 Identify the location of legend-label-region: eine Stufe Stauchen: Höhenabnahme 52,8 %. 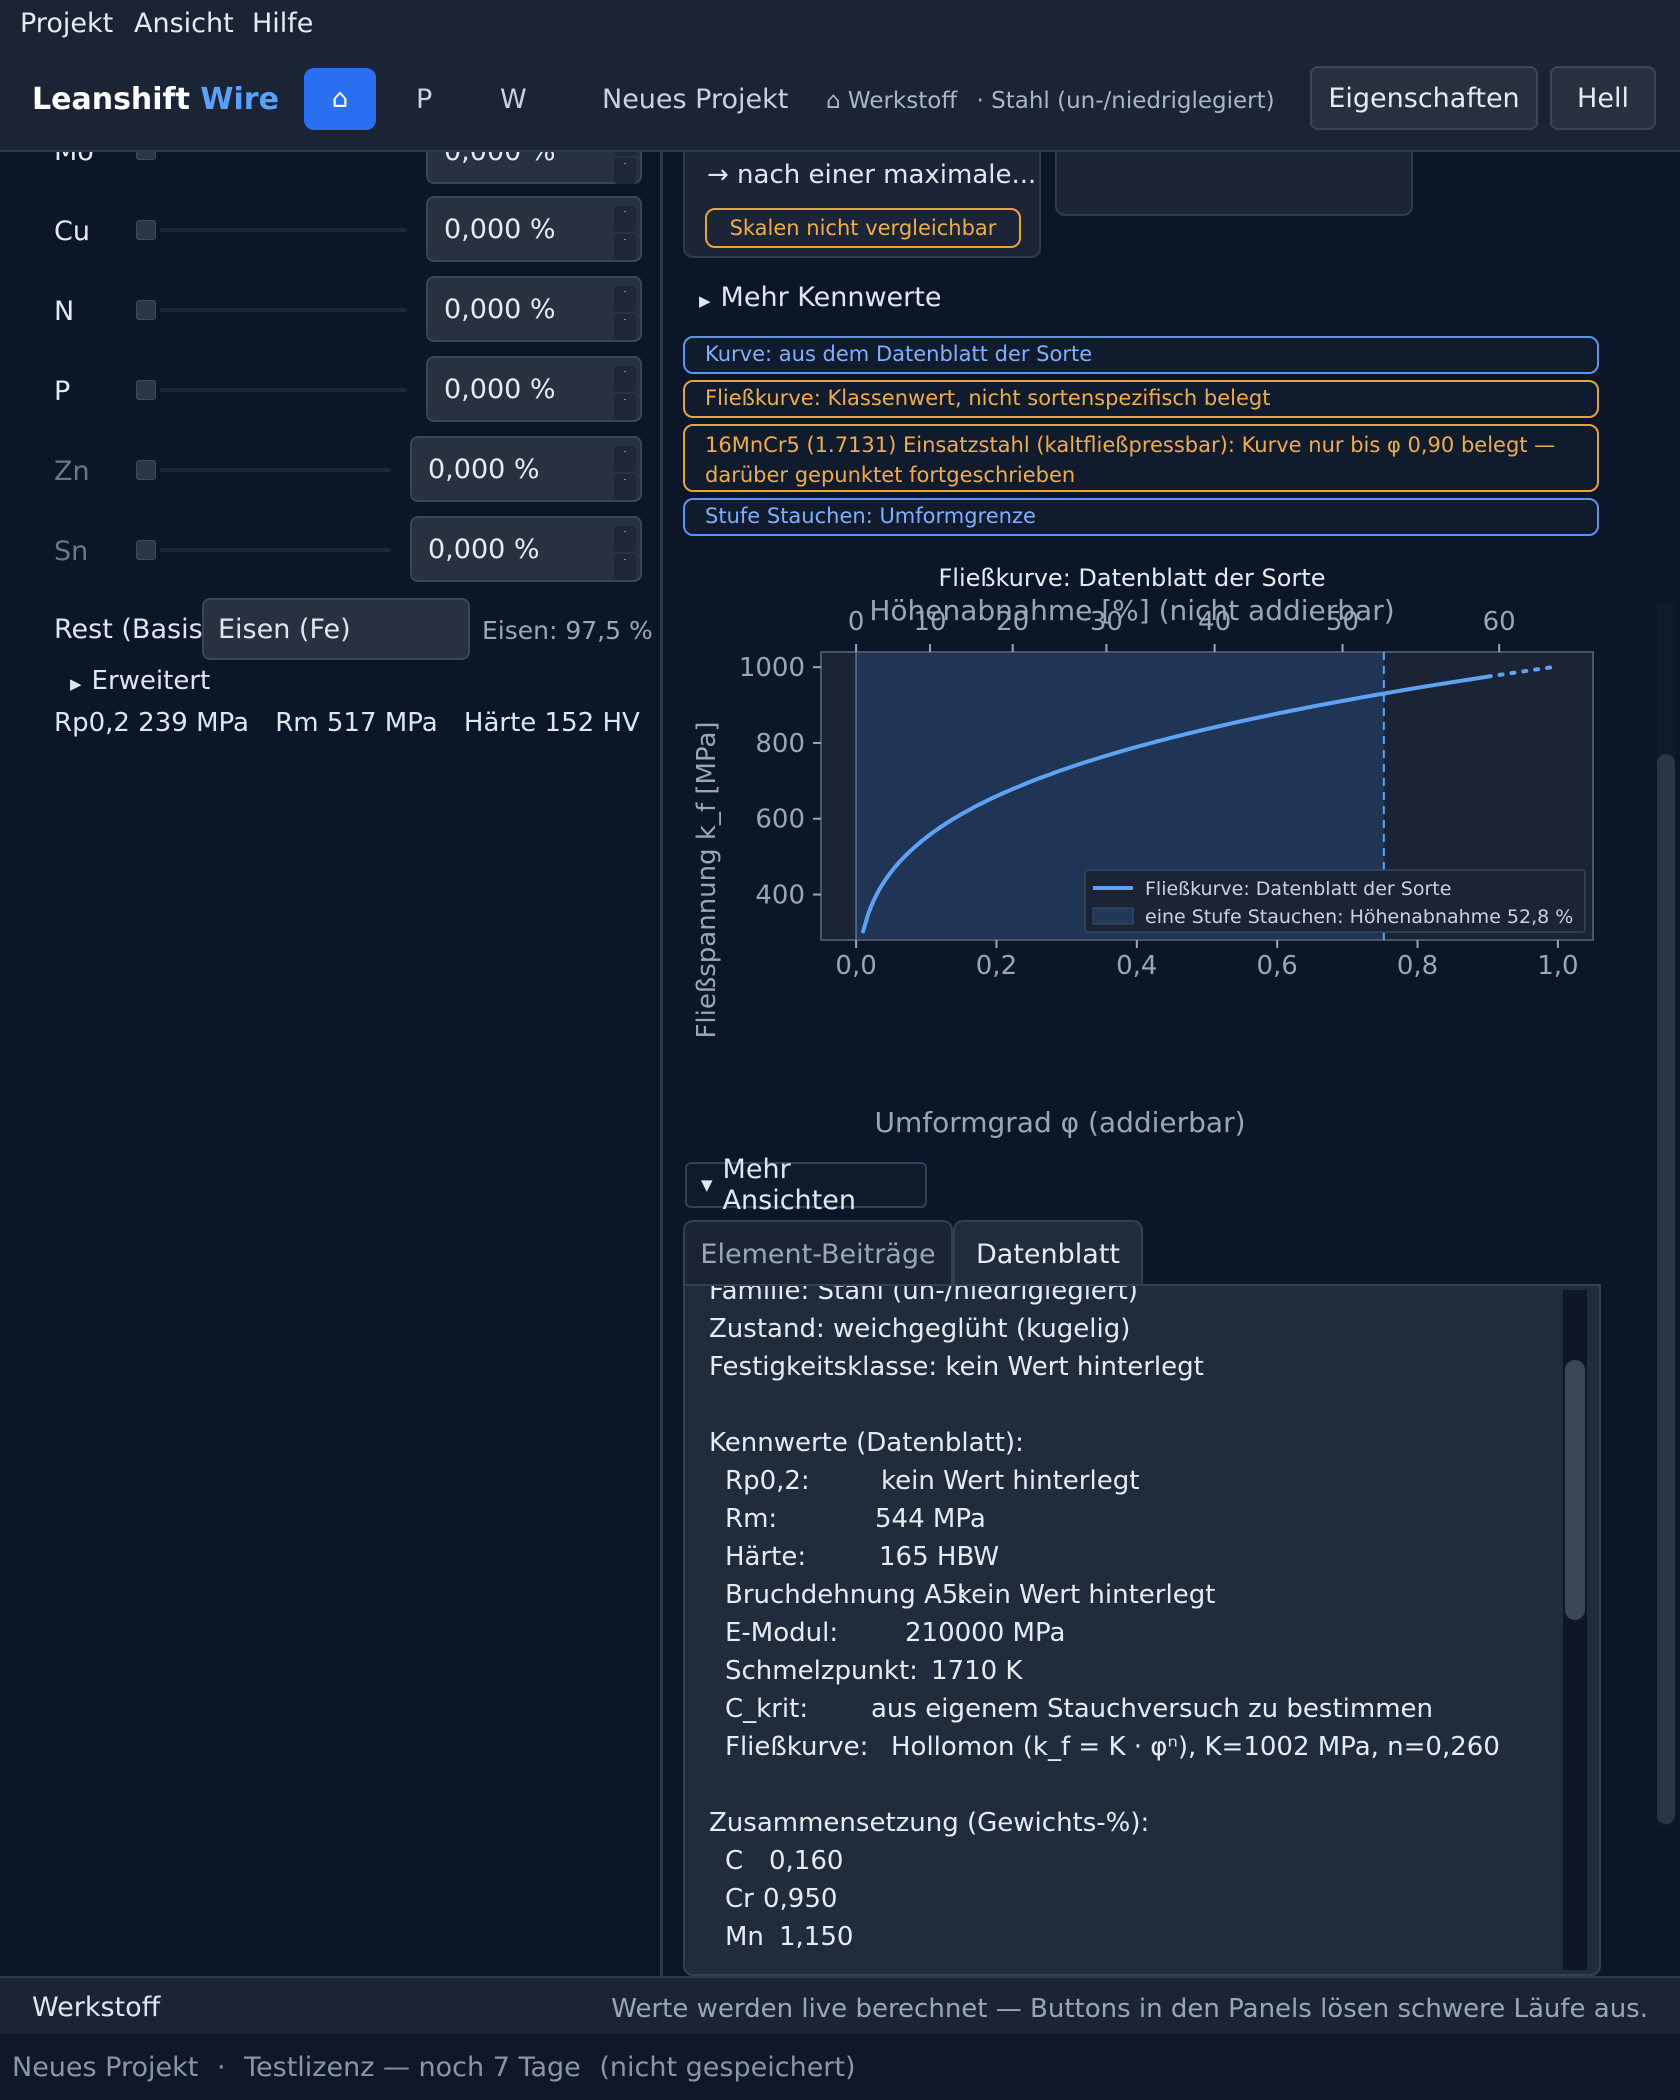
(1359, 917).